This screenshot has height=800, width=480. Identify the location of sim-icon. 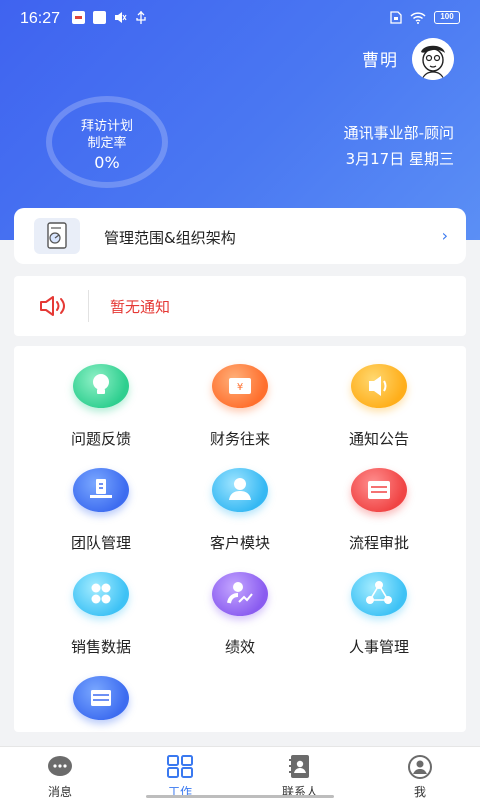
(396, 17).